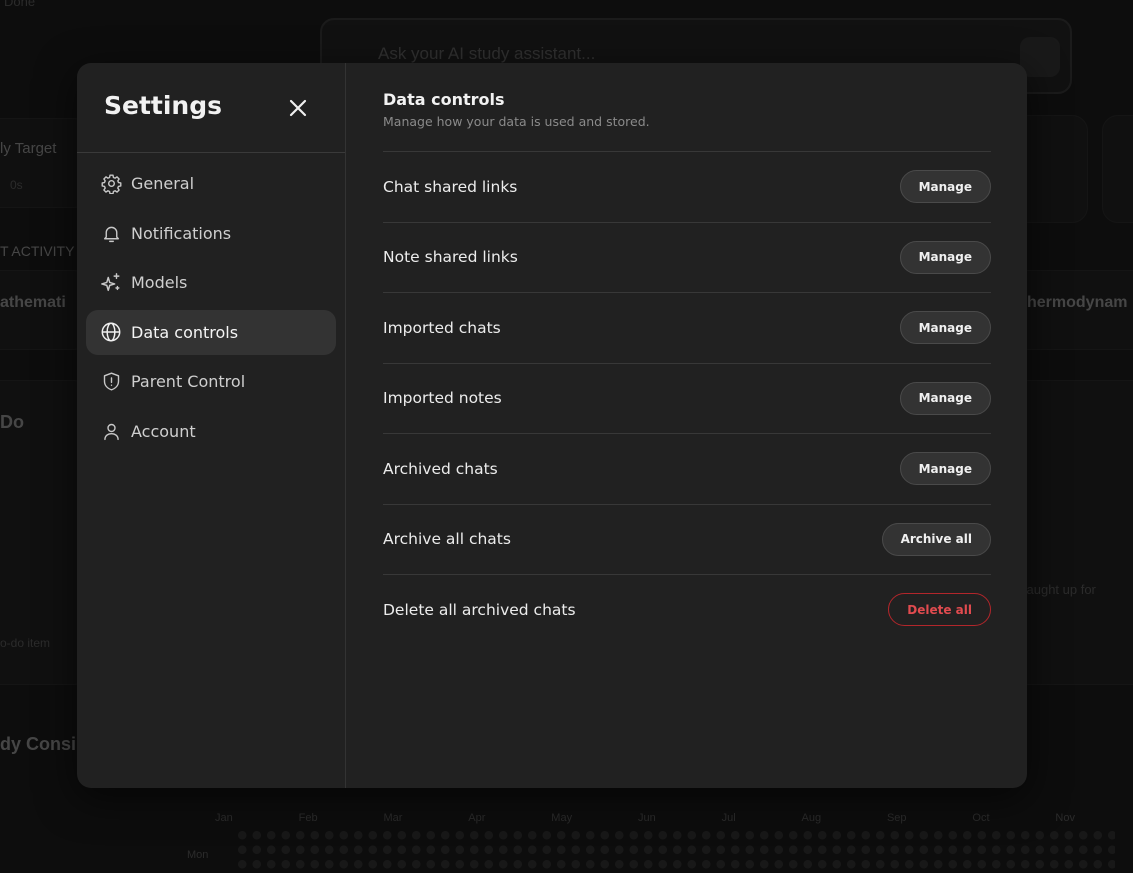 This screenshot has height=873, width=1133. I want to click on sidebar-header: Settings, so click(211, 108).